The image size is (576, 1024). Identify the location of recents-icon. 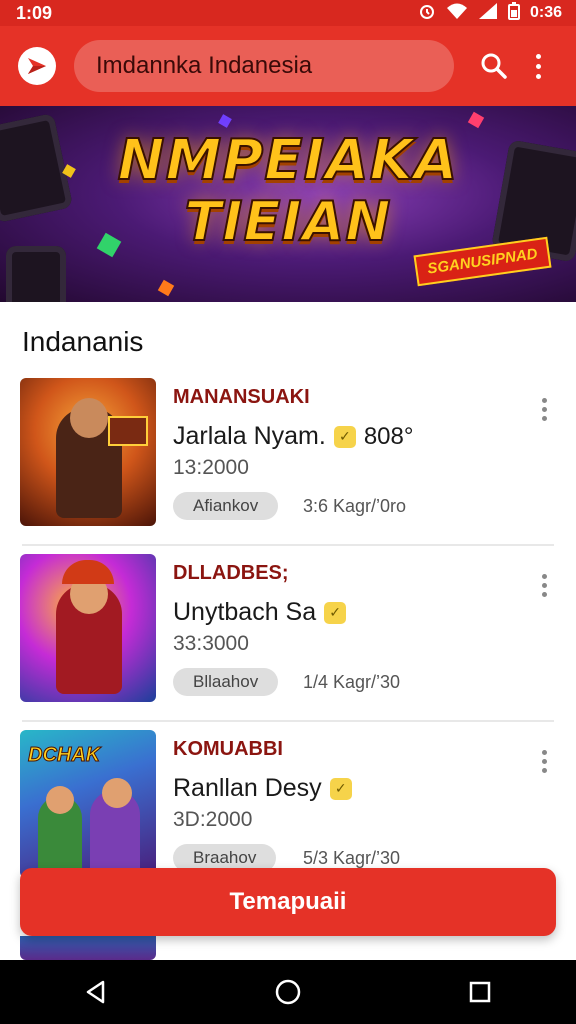
(480, 992).